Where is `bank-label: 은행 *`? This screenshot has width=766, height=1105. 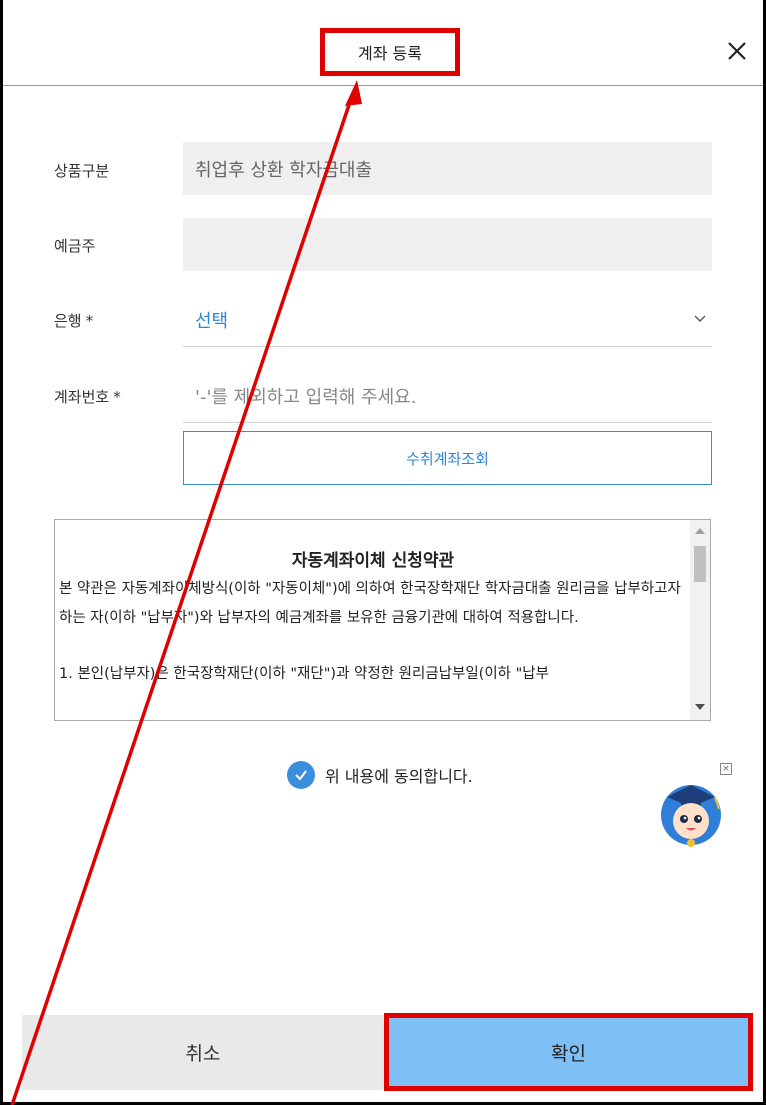 bank-label: 은행 * is located at coordinates (73, 320).